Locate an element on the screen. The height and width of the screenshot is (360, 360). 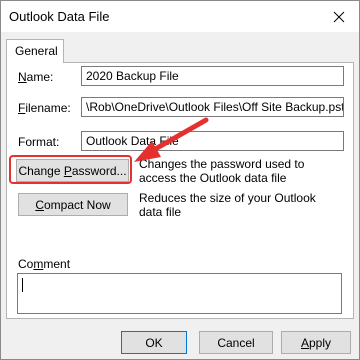
text-caret is located at coordinates (22, 285).